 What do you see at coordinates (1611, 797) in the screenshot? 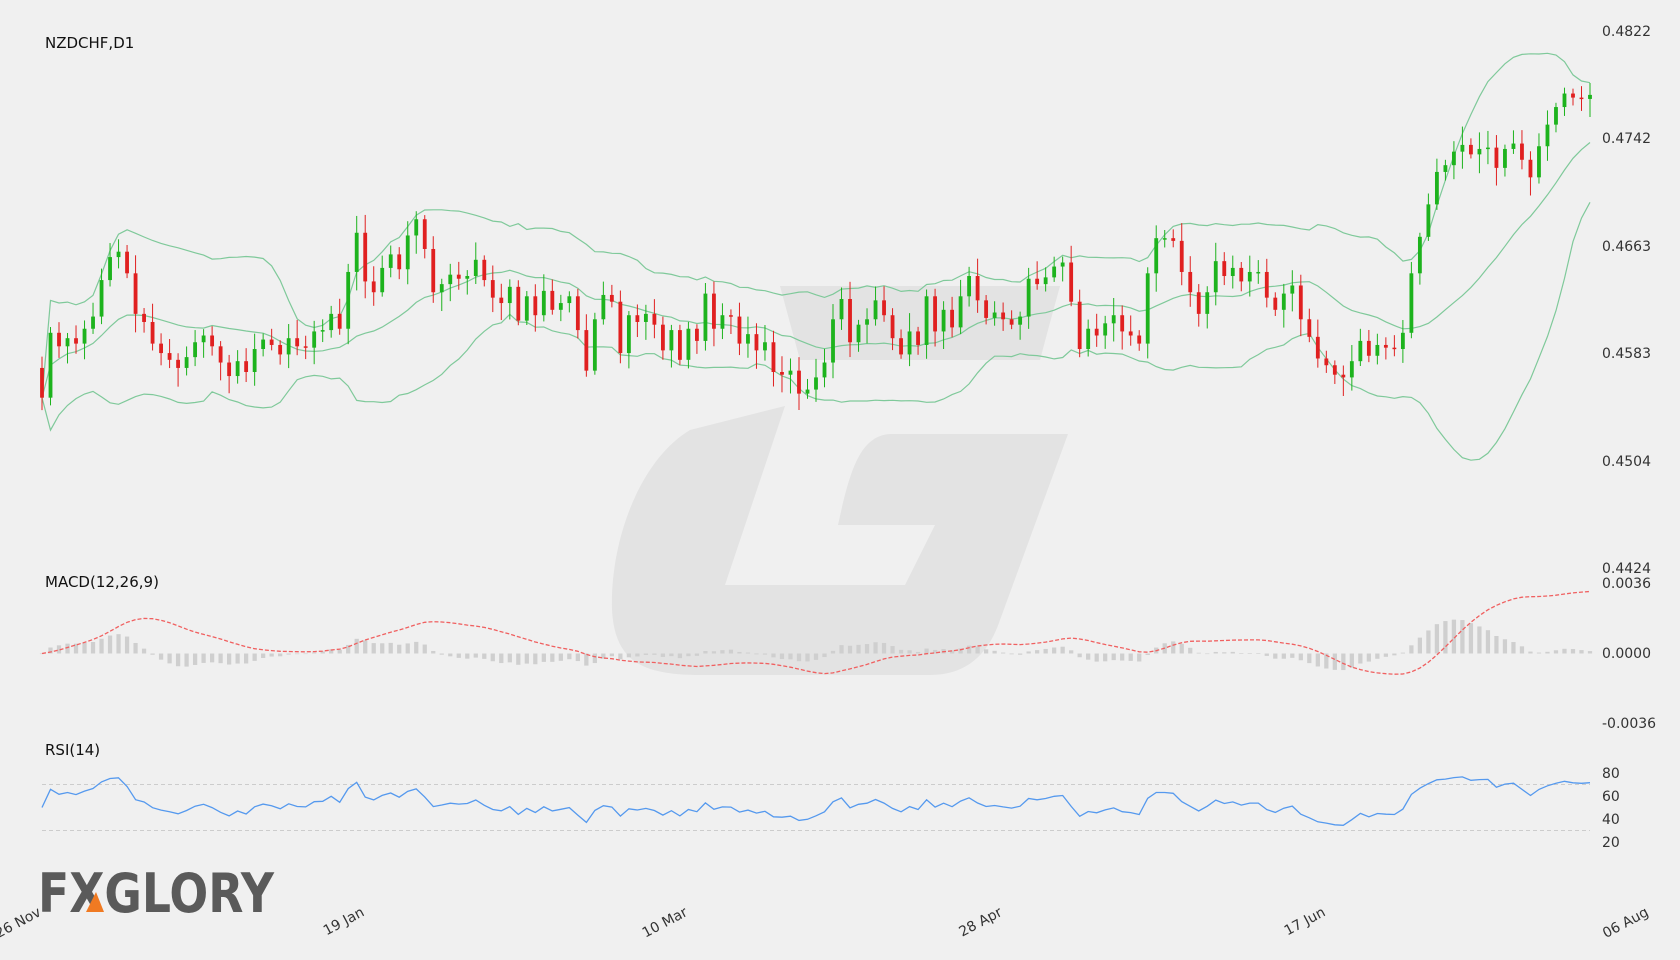
I see `rsi-tick-label: 60` at bounding box center [1611, 797].